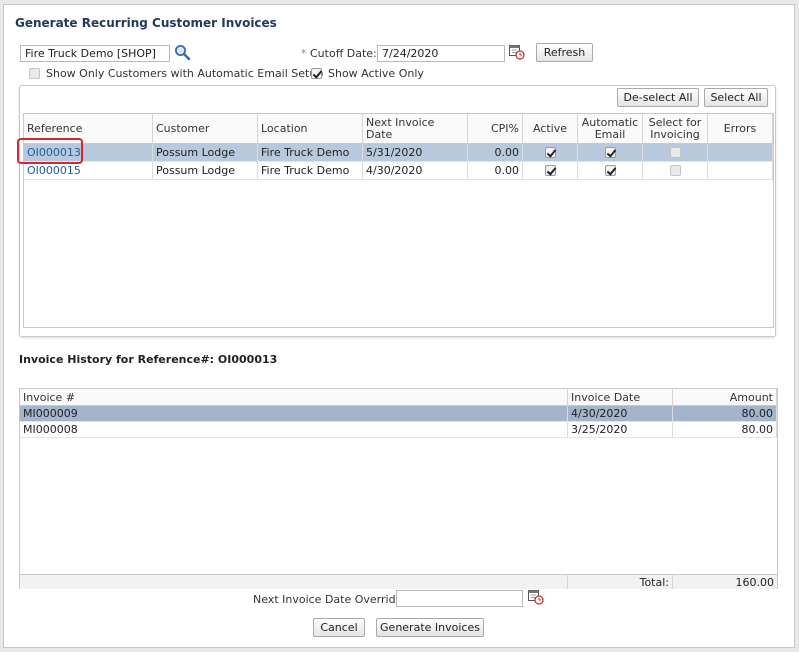  I want to click on location-input: Fire Truck Demo [SHOP], so click(95, 53).